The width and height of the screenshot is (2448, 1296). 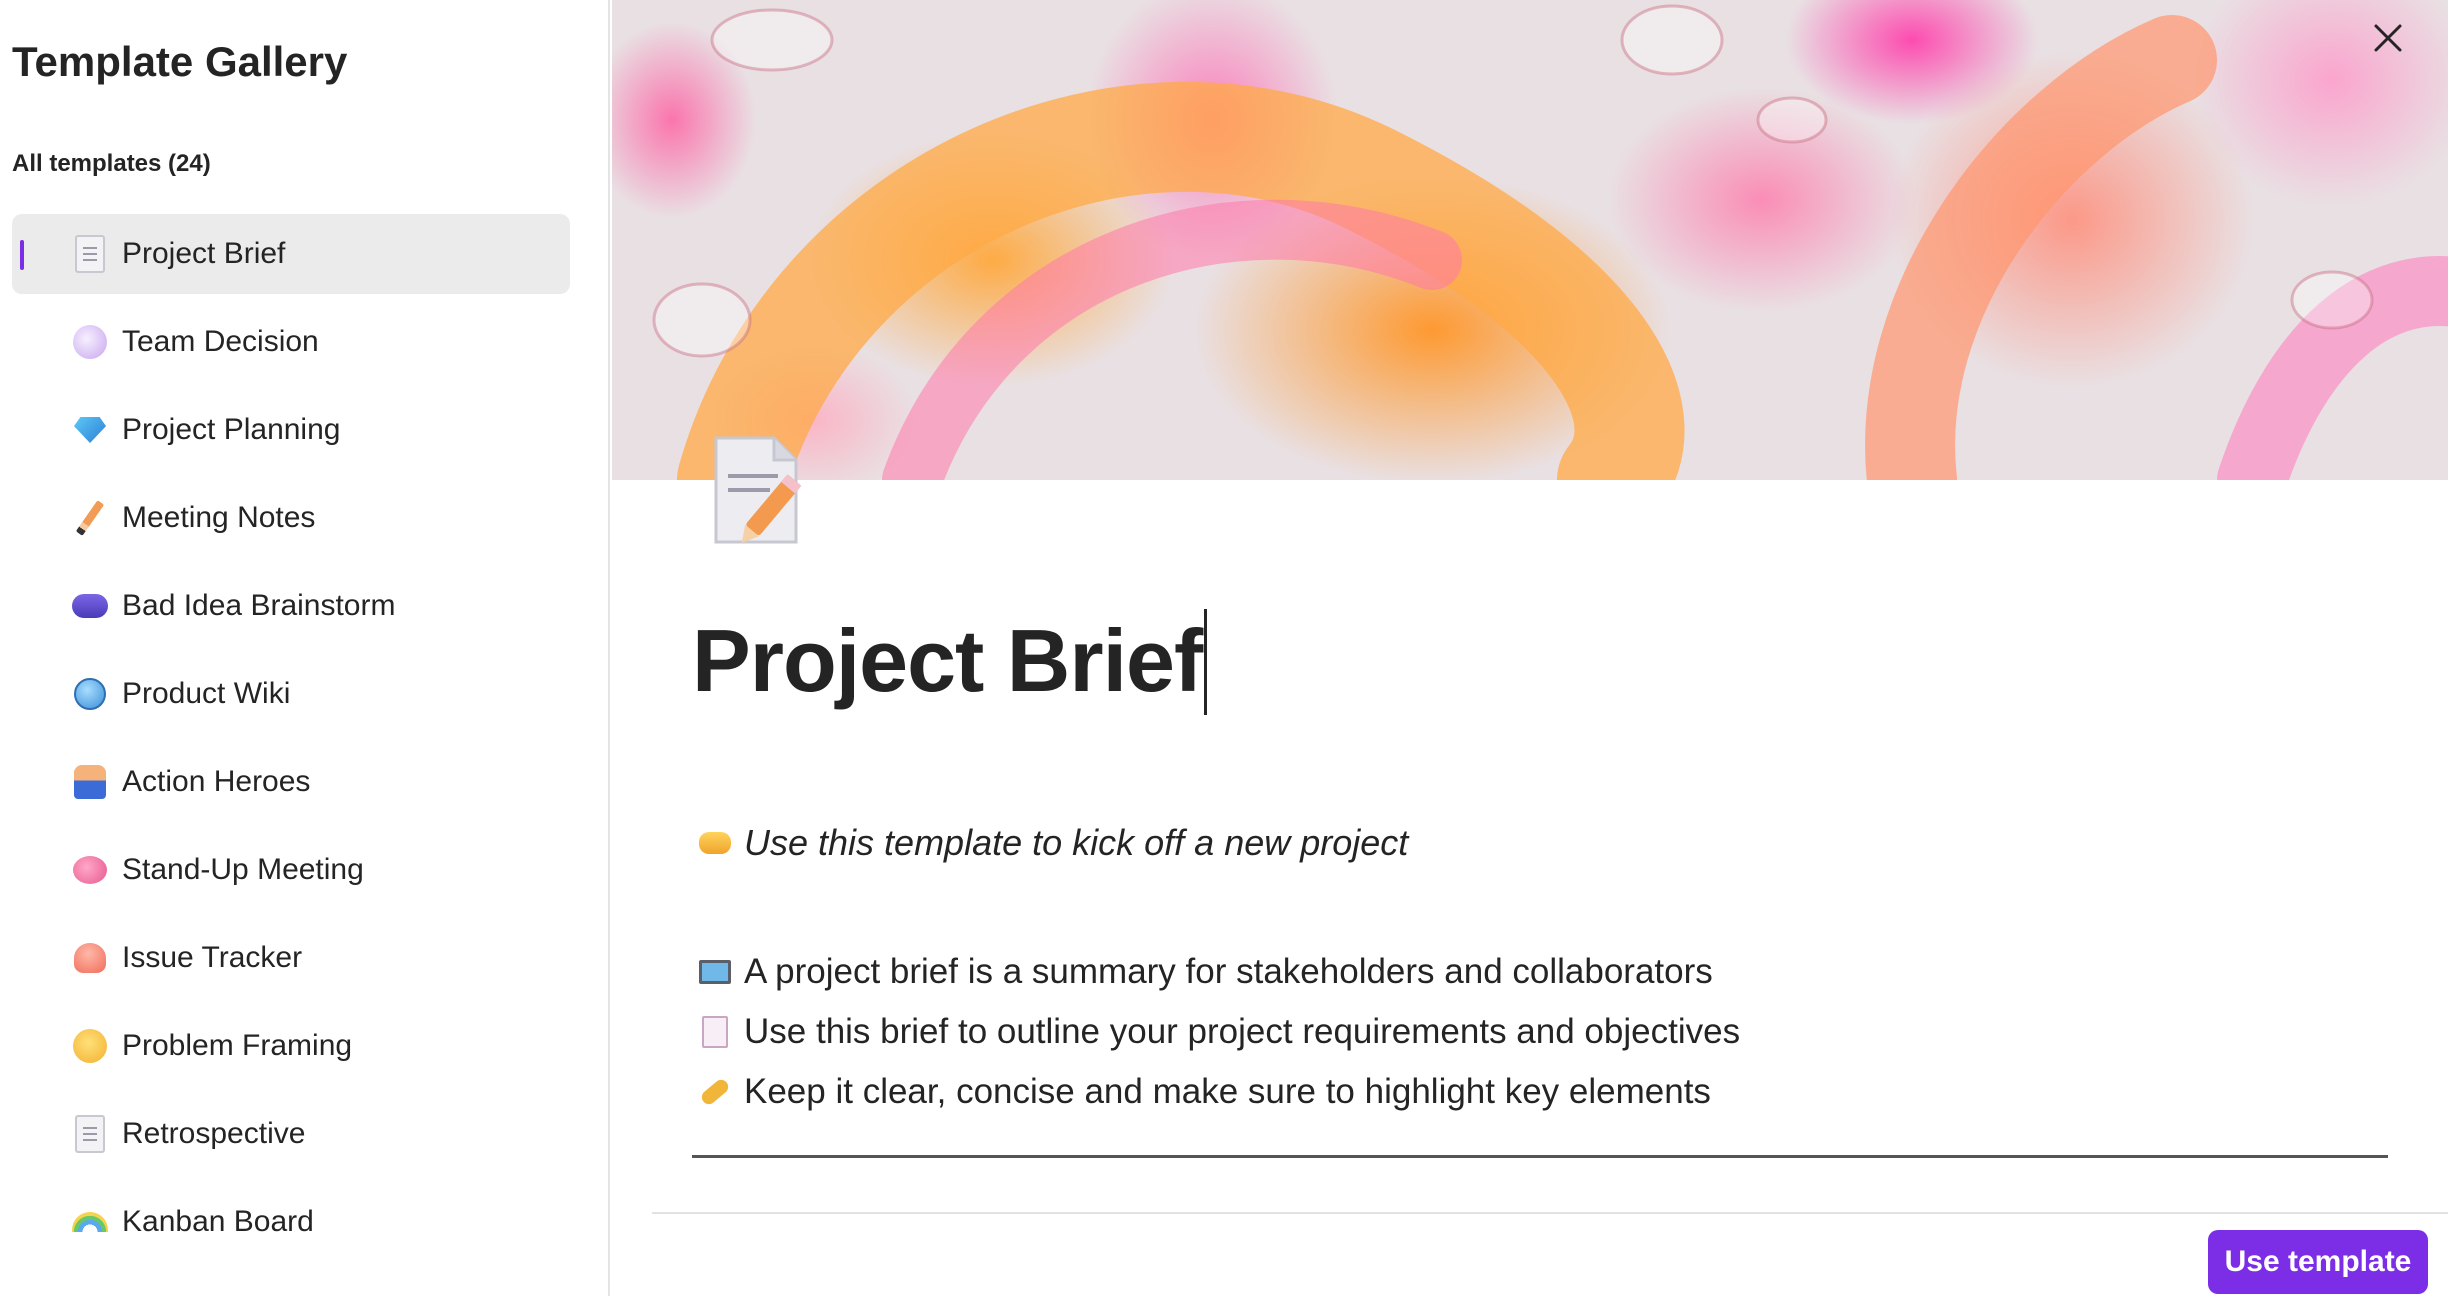 What do you see at coordinates (90, 870) in the screenshot?
I see `brain-icon` at bounding box center [90, 870].